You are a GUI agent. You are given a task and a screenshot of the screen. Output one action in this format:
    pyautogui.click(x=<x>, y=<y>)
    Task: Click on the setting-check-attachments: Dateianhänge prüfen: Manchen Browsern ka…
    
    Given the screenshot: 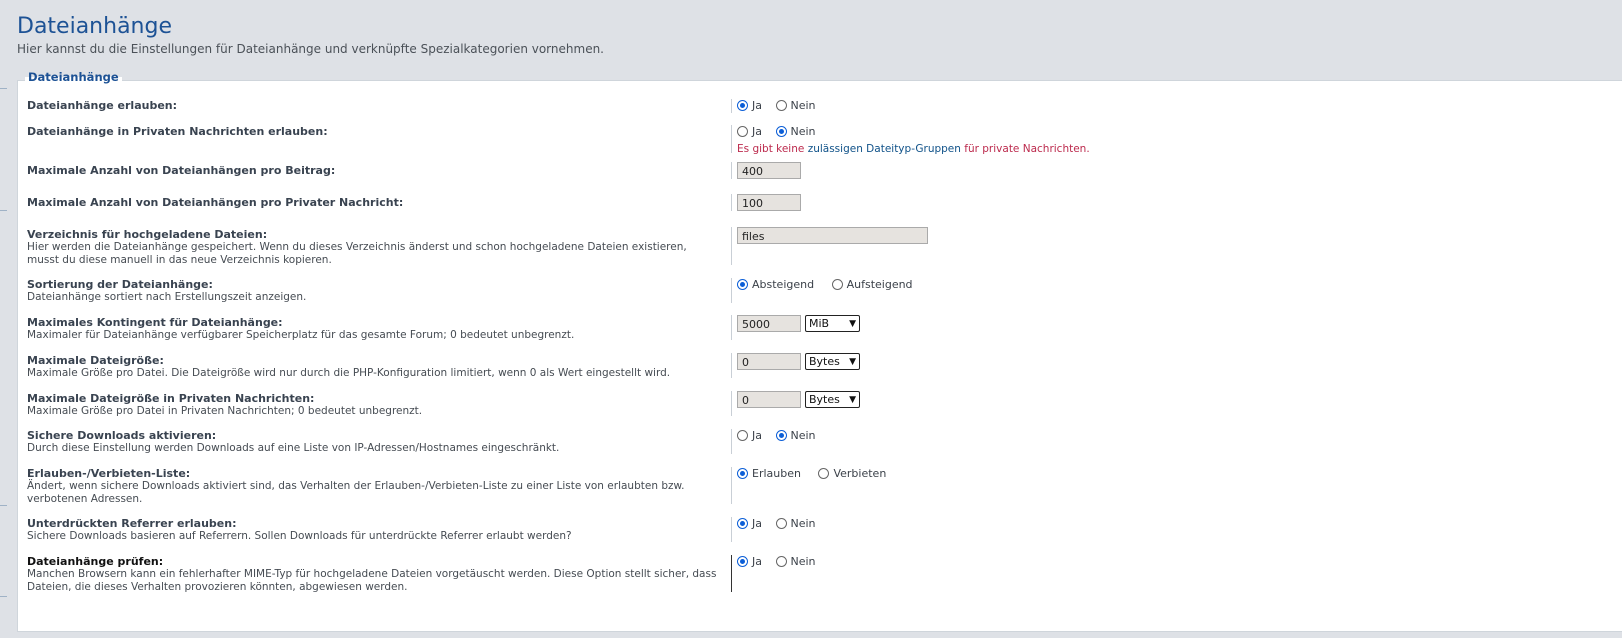 What is the action you would take?
    pyautogui.click(x=824, y=574)
    